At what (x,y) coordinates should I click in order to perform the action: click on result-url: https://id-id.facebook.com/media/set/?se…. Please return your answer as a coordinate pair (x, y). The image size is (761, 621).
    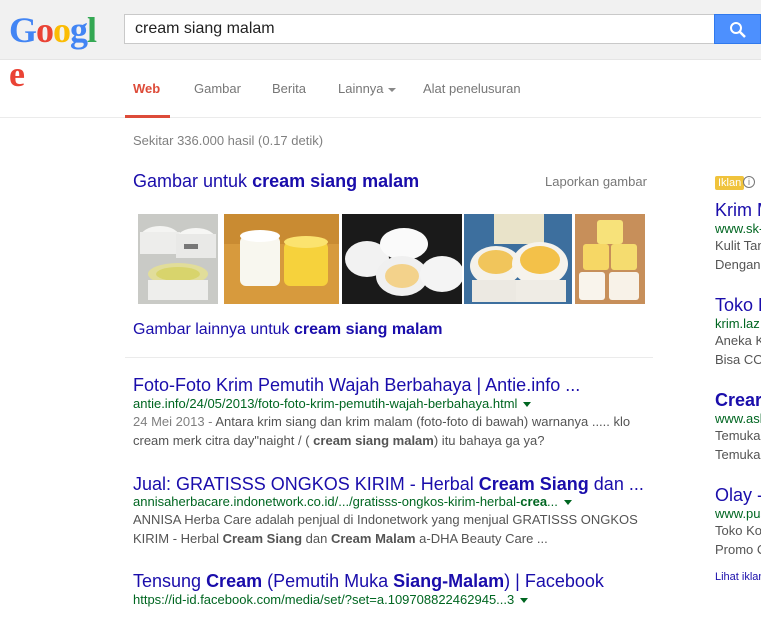
    Looking at the image, I should click on (331, 599).